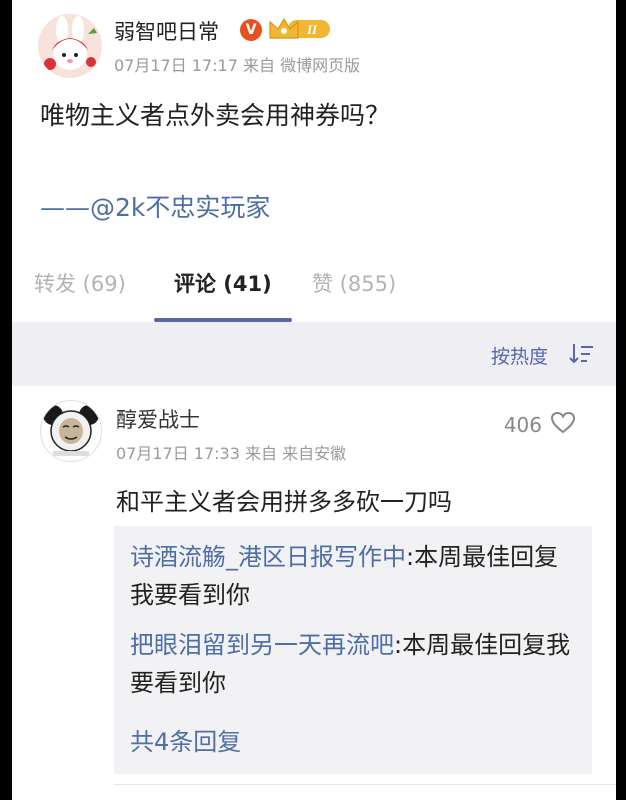 Image resolution: width=626 pixels, height=800 pixels. Describe the element at coordinates (365, 784) in the screenshot. I see `divider` at that location.